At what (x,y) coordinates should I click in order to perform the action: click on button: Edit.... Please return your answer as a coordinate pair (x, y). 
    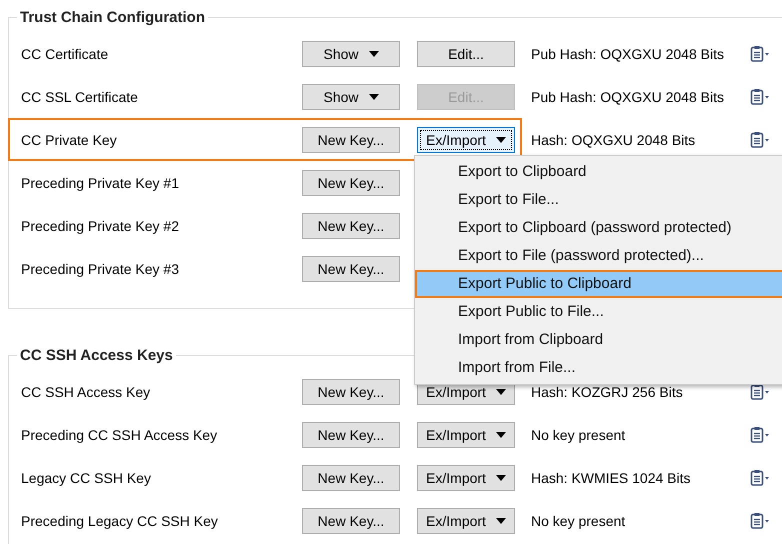
    Looking at the image, I should click on (466, 53).